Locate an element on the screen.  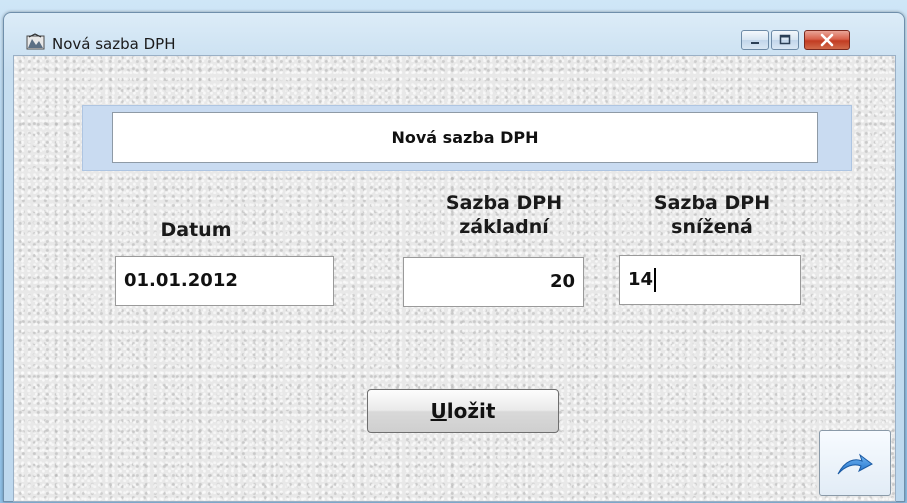
maximize-button is located at coordinates (785, 40).